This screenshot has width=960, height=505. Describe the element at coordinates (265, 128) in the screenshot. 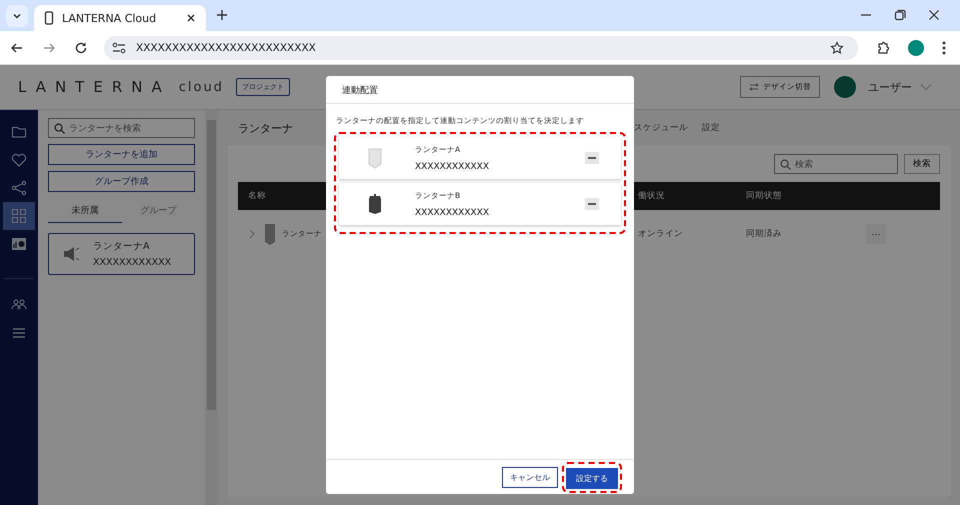

I see `page-title: ランターナ` at that location.